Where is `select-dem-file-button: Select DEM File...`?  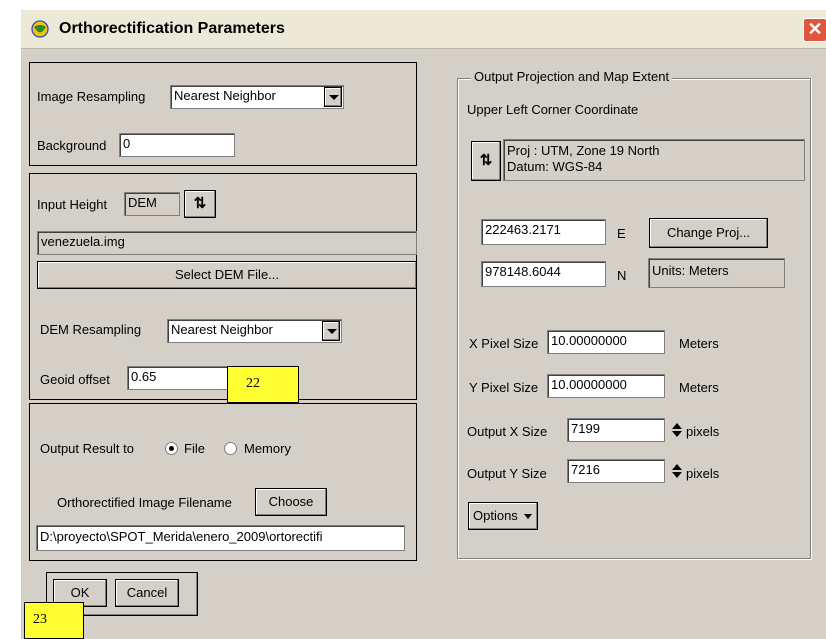 select-dem-file-button: Select DEM File... is located at coordinates (227, 275).